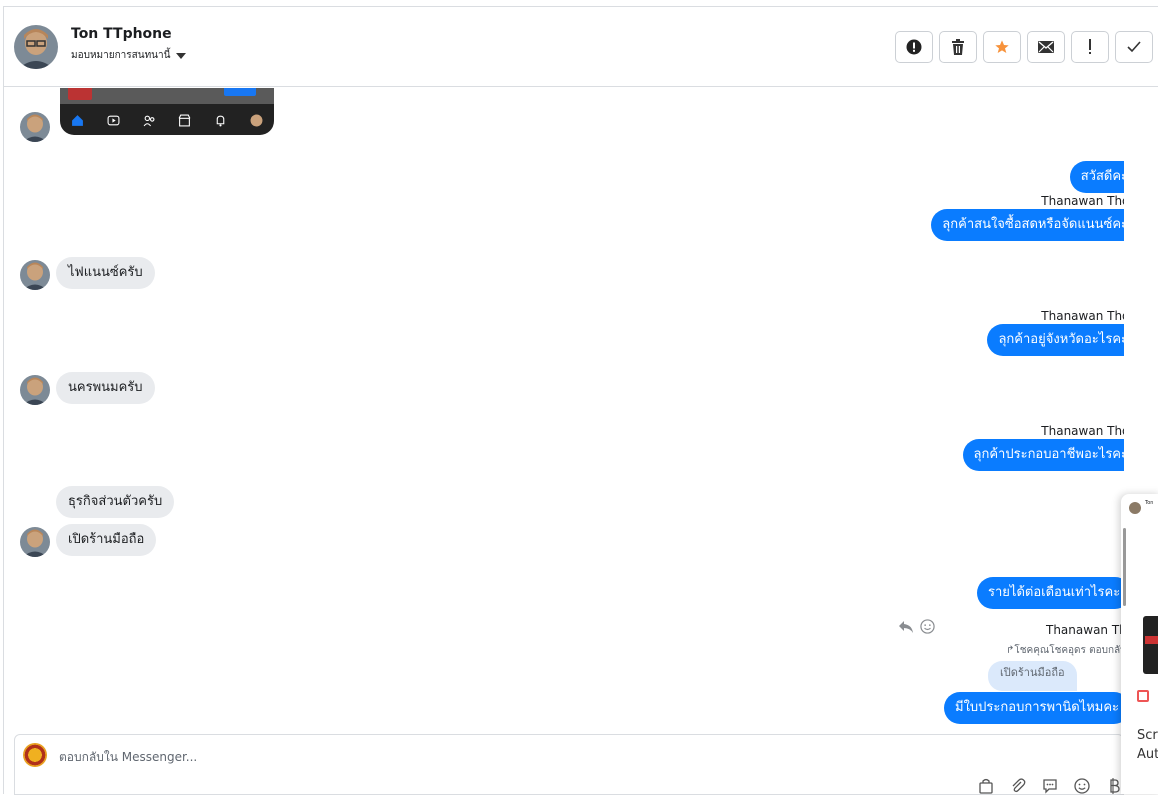 The width and height of the screenshot is (1158, 795). What do you see at coordinates (1082, 786) in the screenshot?
I see `emoji-icon` at bounding box center [1082, 786].